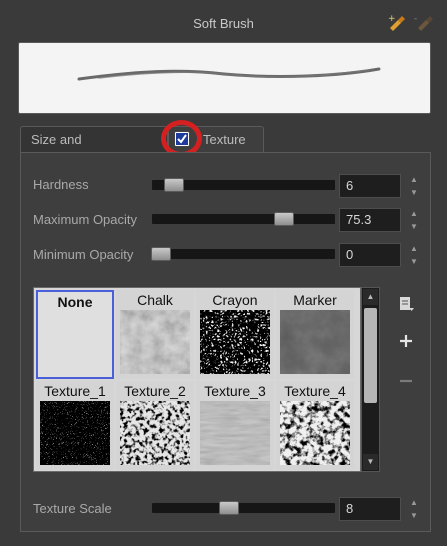 The image size is (447, 546). I want to click on texture-name: None, so click(75, 302).